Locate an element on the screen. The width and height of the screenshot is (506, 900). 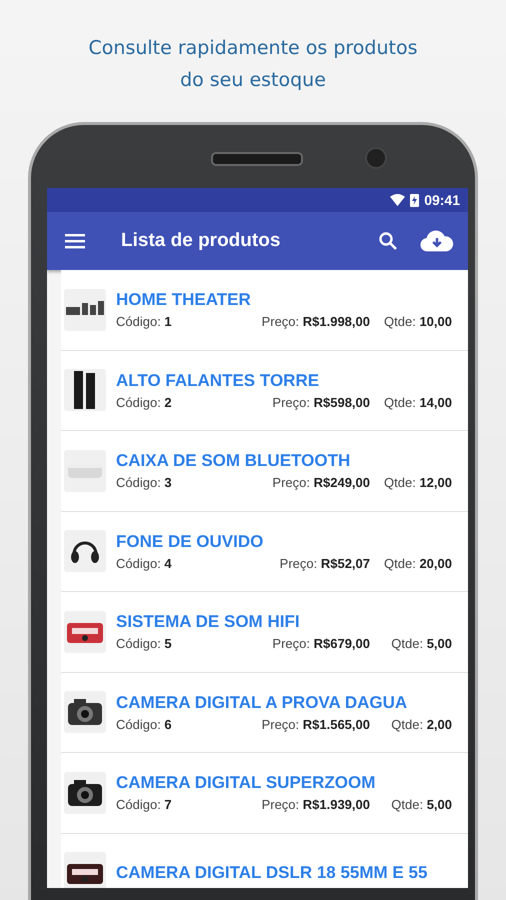
code-text: Código: 5 is located at coordinates (144, 644).